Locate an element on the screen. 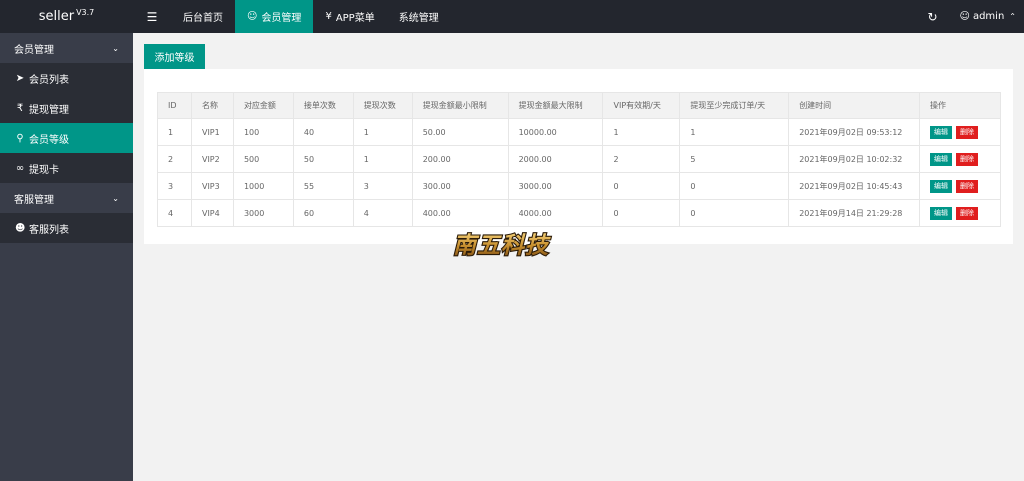 This screenshot has width=1024, height=481. cell-name: VIP4 is located at coordinates (212, 213).